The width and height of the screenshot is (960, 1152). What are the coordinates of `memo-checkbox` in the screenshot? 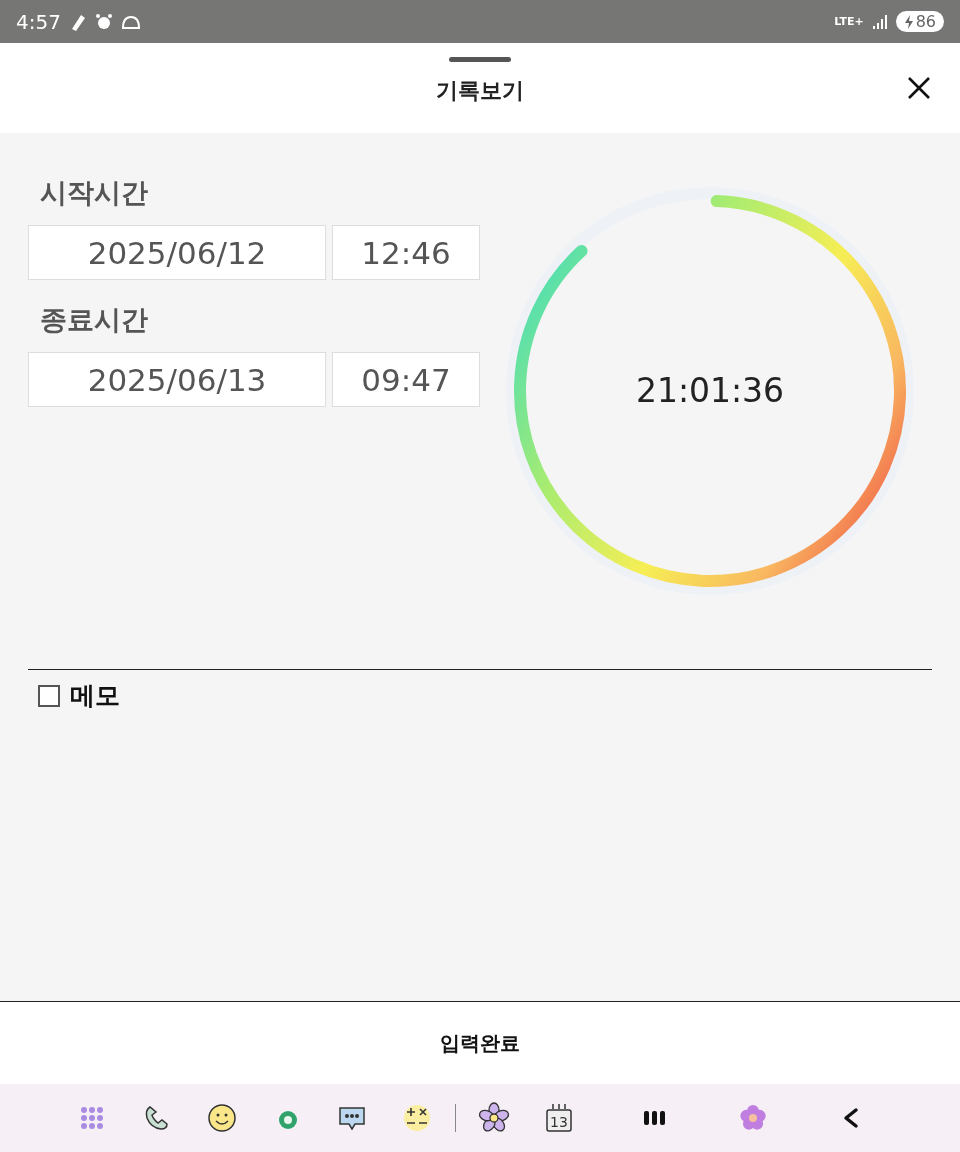 It's located at (49, 695).